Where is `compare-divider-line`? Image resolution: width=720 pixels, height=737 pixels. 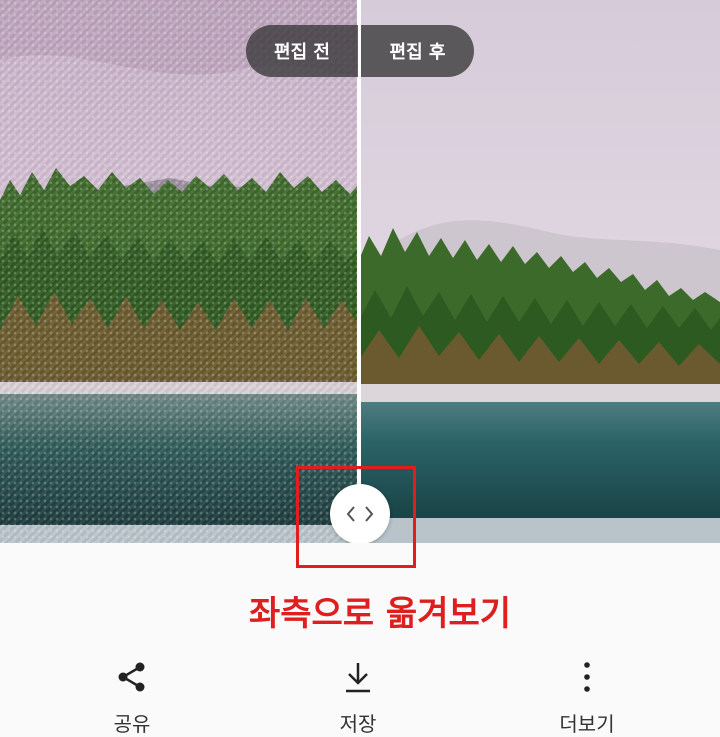
compare-divider-line is located at coordinates (359, 271).